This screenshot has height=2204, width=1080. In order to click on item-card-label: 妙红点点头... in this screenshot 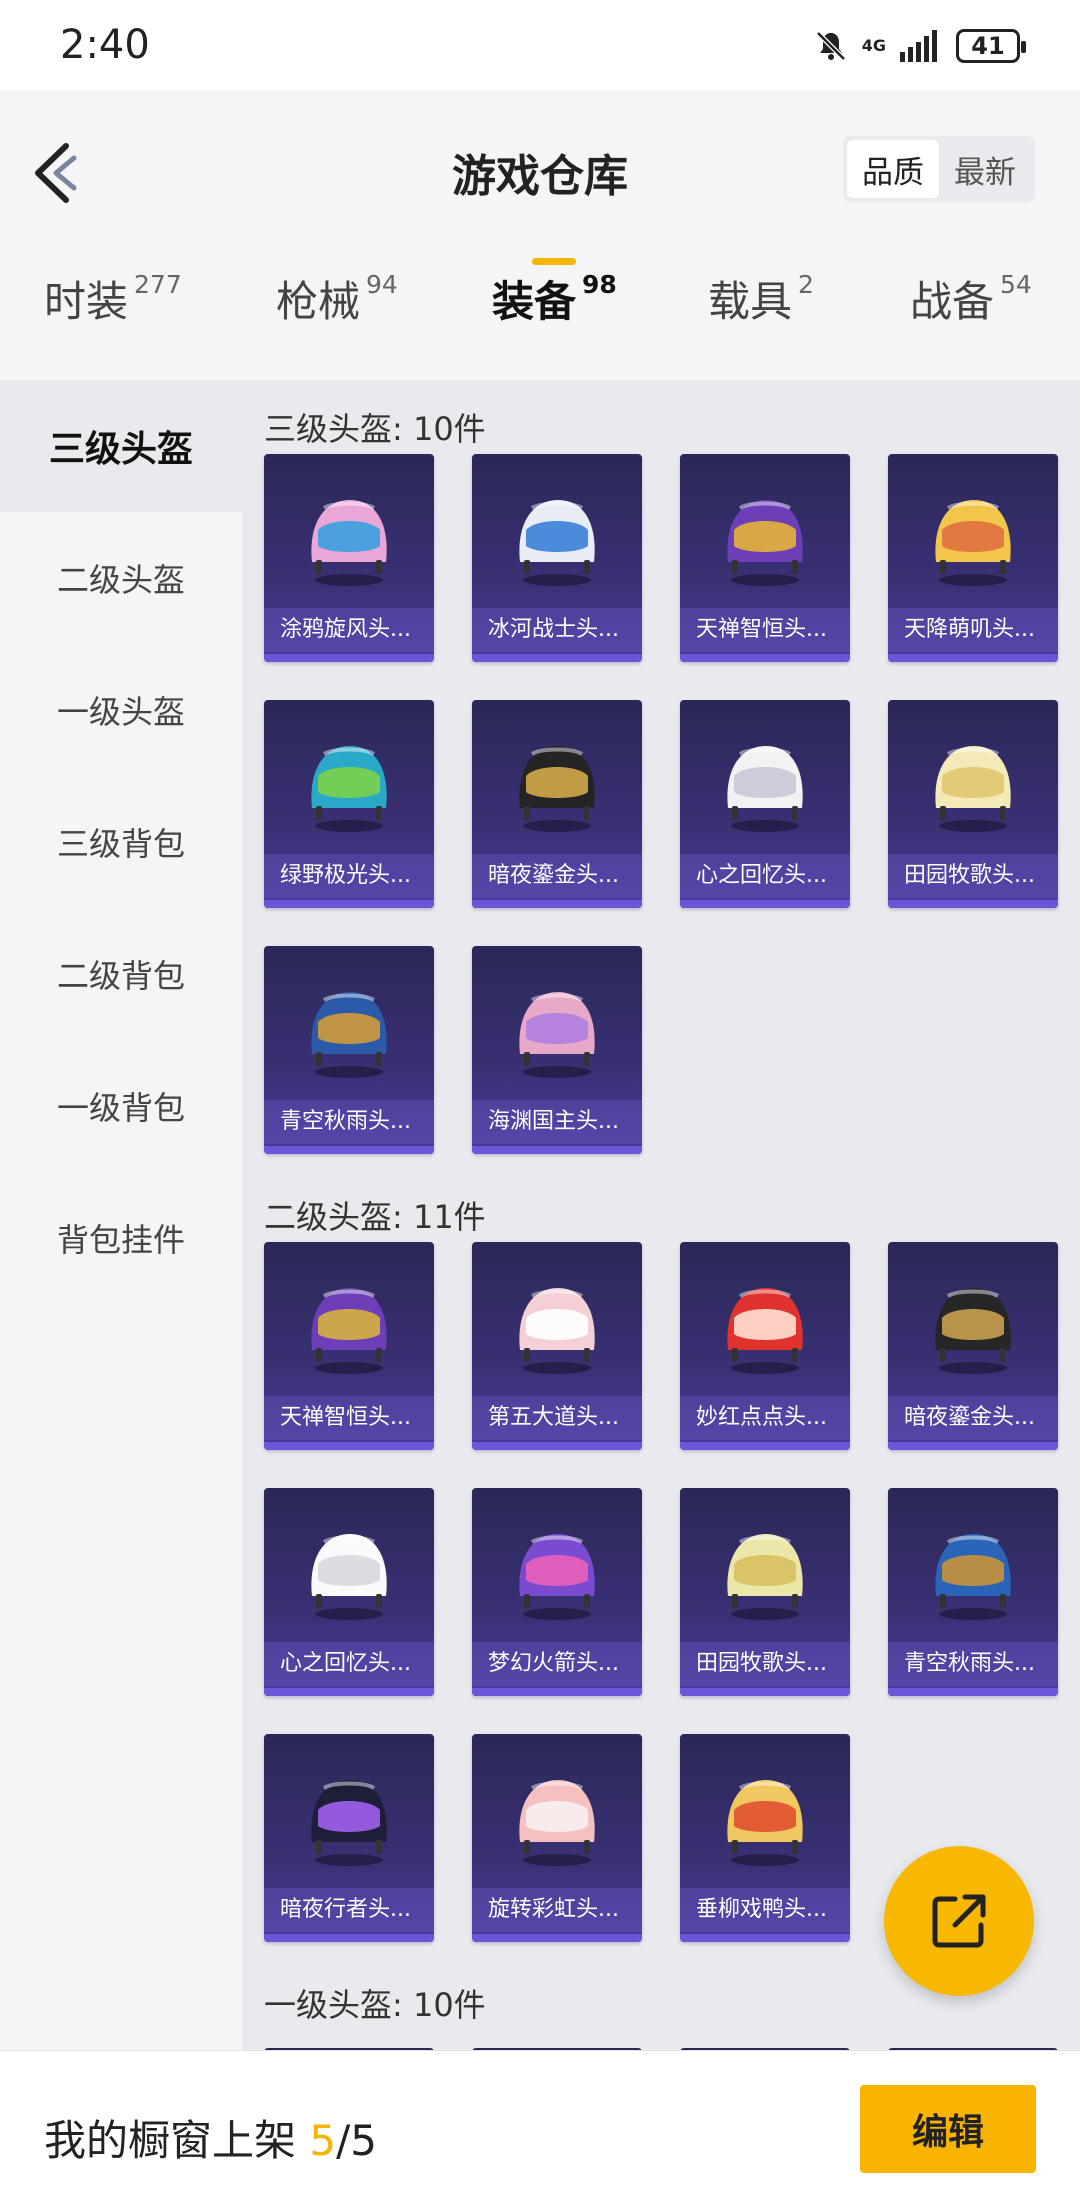, I will do `click(765, 1418)`.